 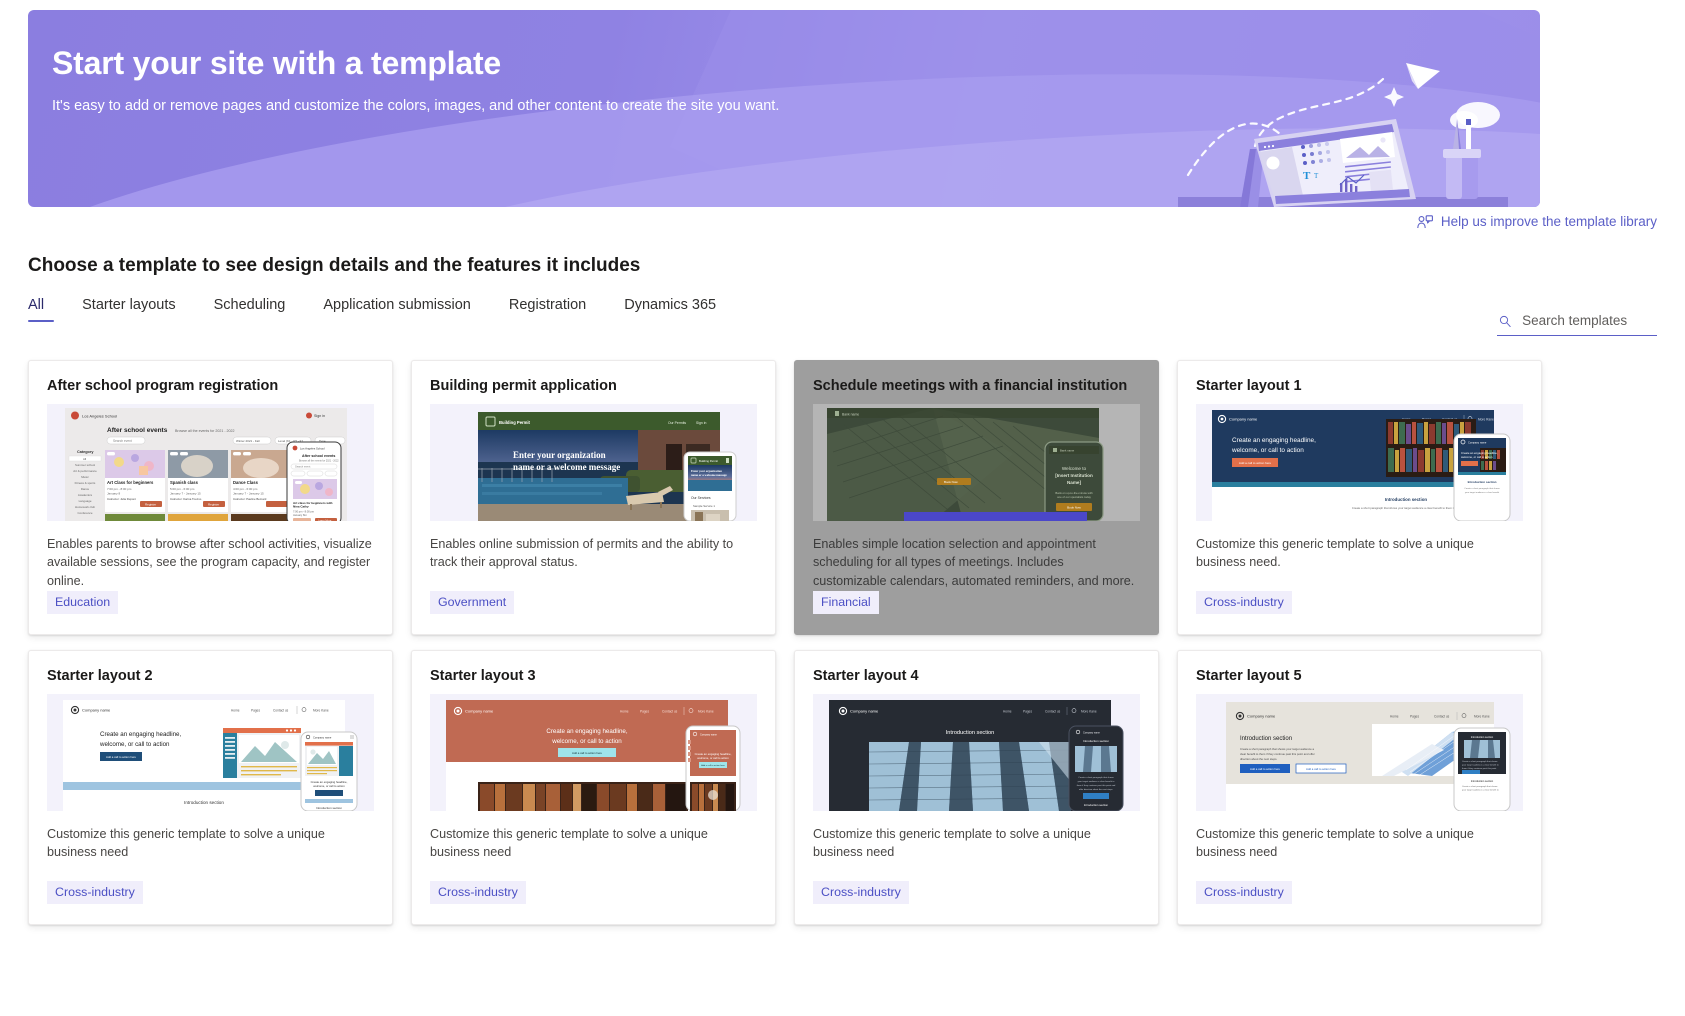 I want to click on card-tag-financial: Financial, so click(x=846, y=602).